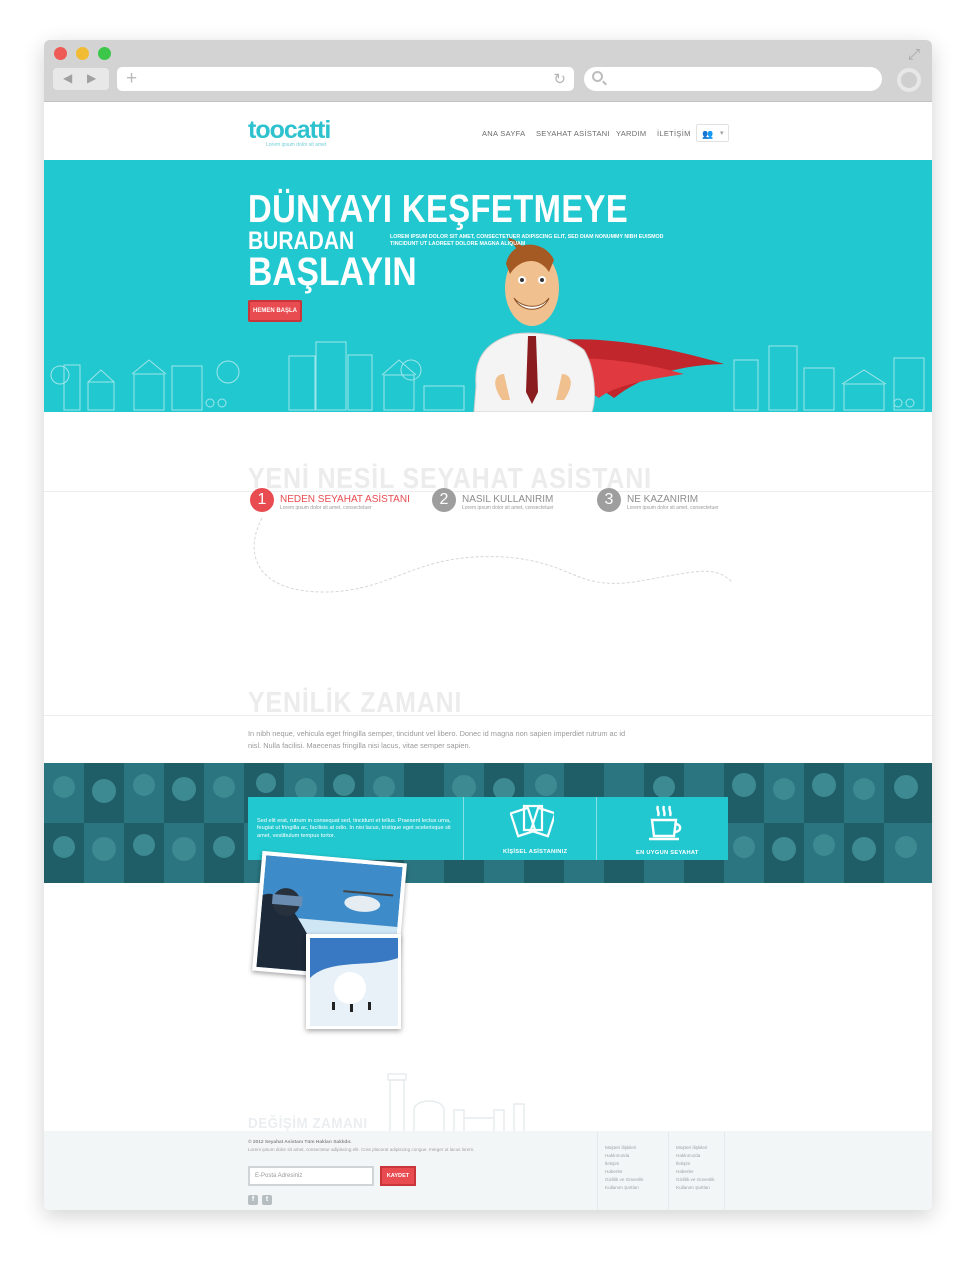 This screenshot has width=980, height=1277. Describe the element at coordinates (663, 499) in the screenshot. I see `step-title: NE KAZANIRIM` at that location.